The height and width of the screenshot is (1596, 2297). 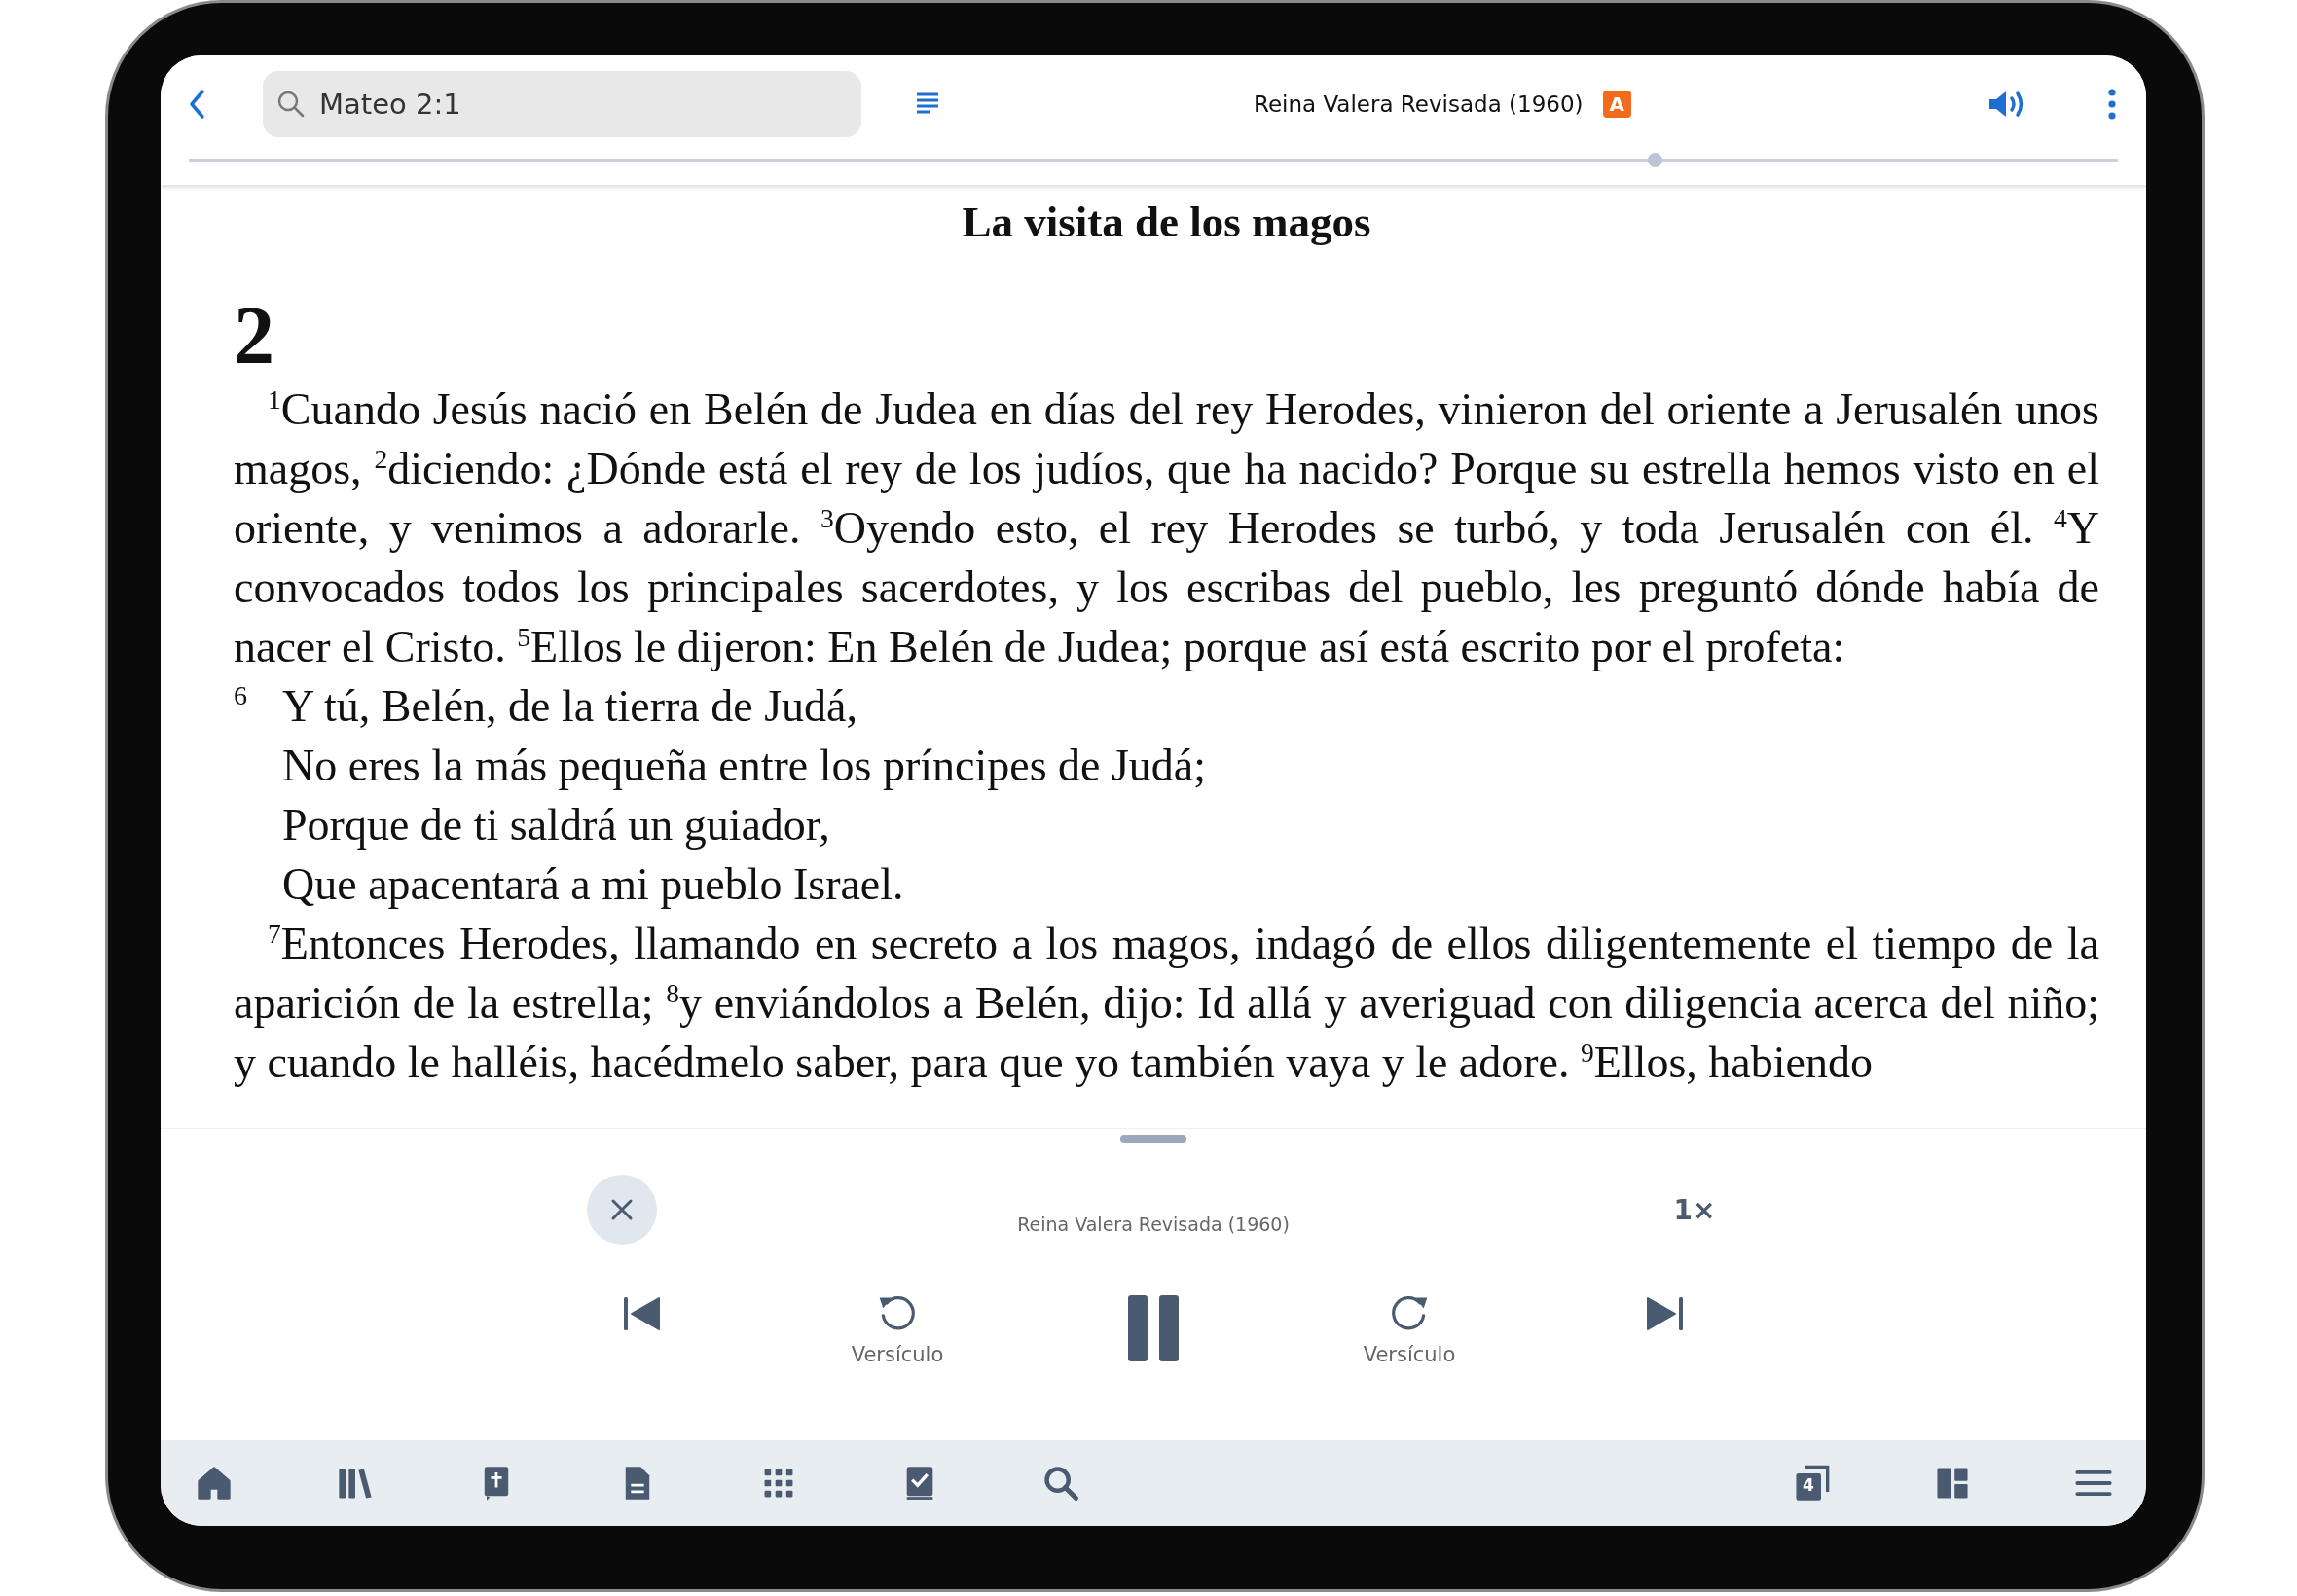 What do you see at coordinates (622, 1209) in the screenshot?
I see `close-icon` at bounding box center [622, 1209].